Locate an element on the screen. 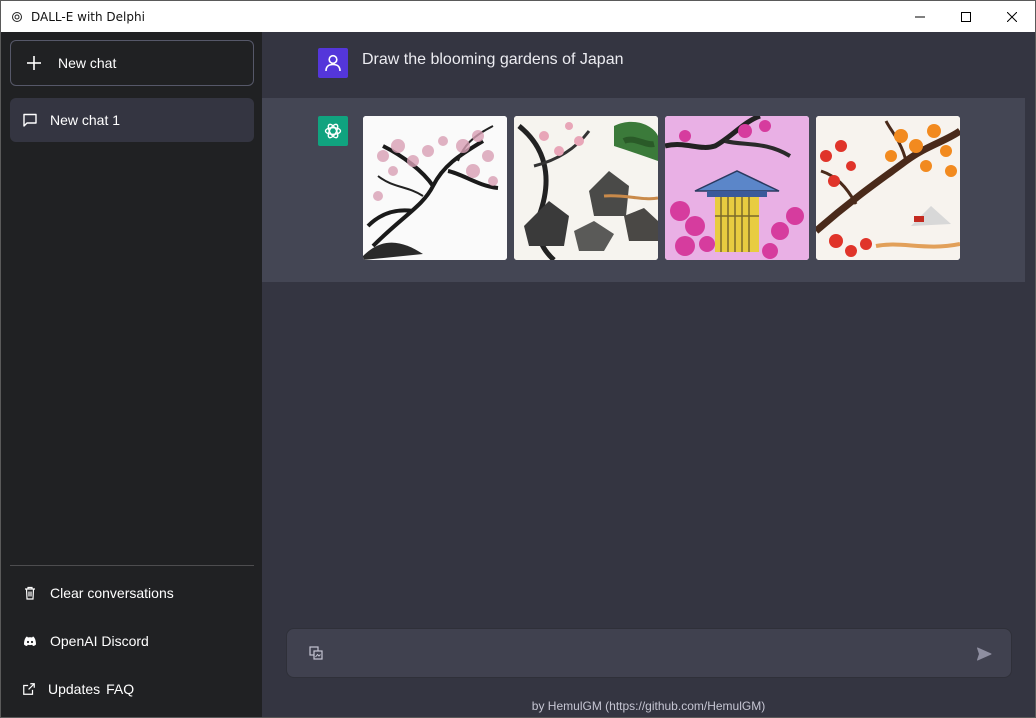 The image size is (1036, 718). maximize-button is located at coordinates (966, 16).